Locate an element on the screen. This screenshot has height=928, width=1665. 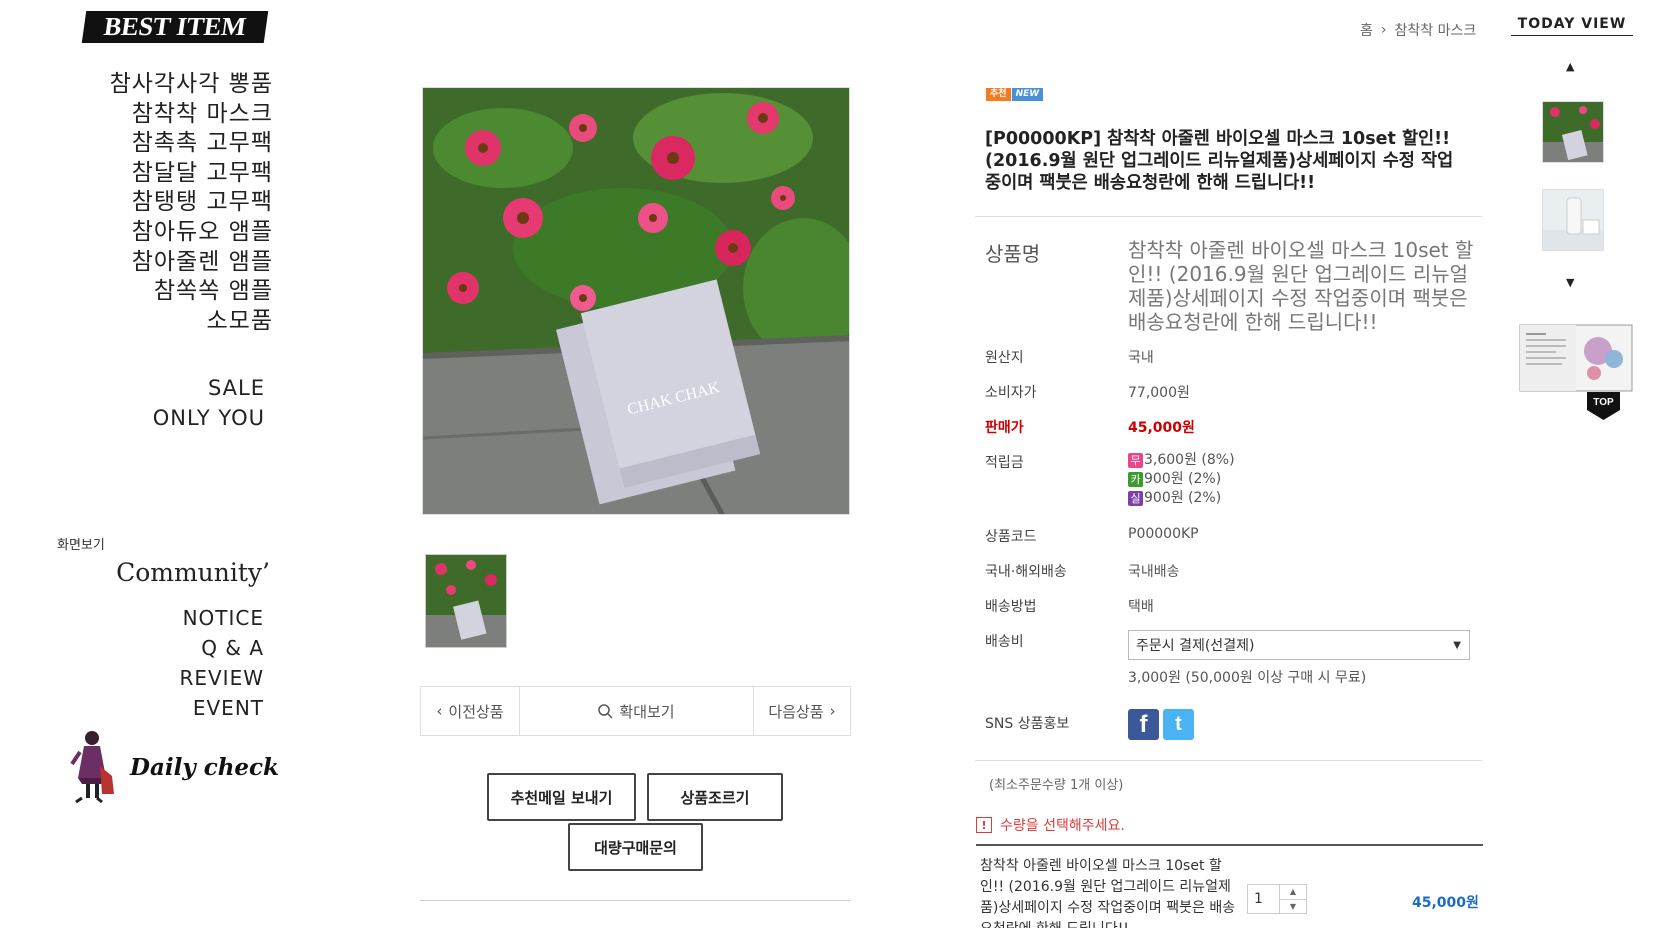
category-item: 참촉촉 고무팩 is located at coordinates (191, 144).